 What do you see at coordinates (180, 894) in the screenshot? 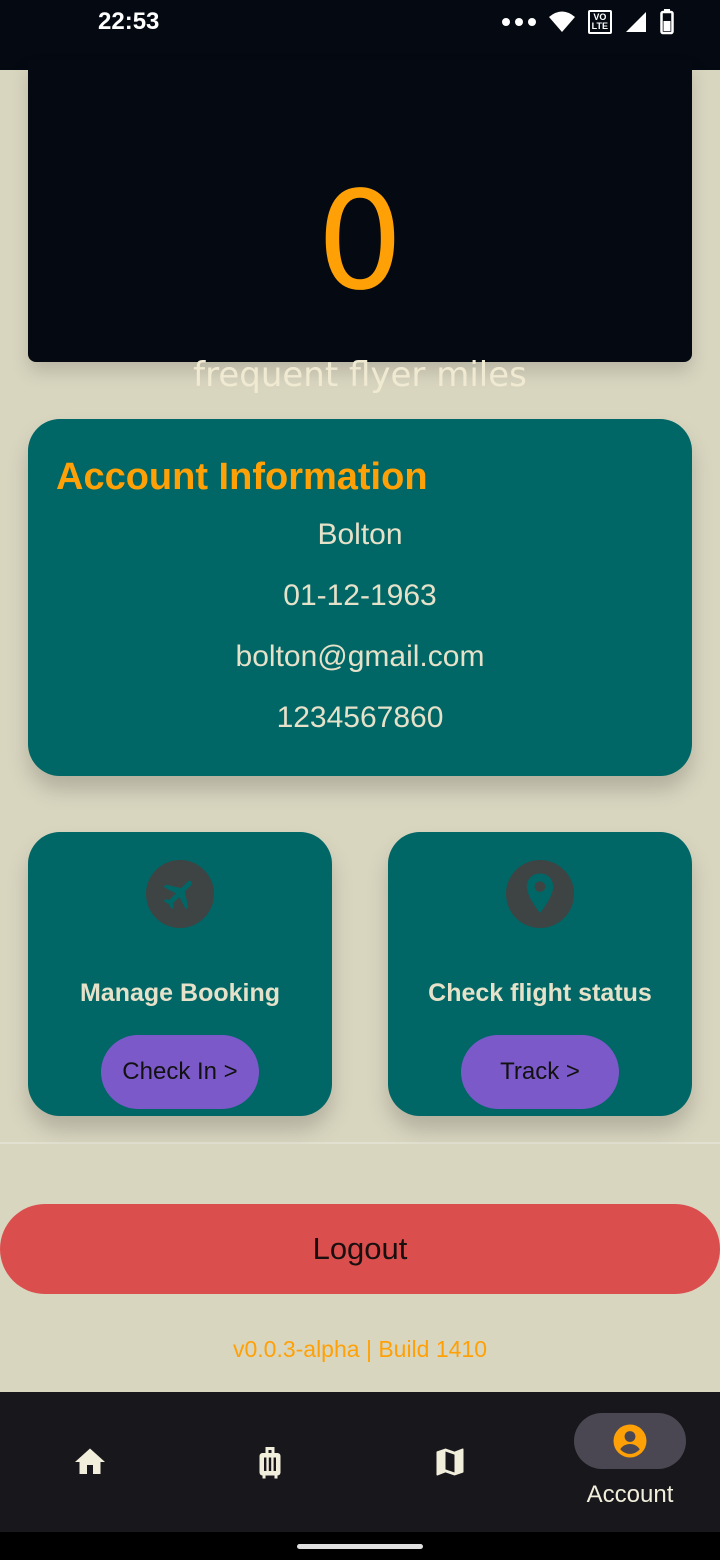
I see `airplane-icon` at bounding box center [180, 894].